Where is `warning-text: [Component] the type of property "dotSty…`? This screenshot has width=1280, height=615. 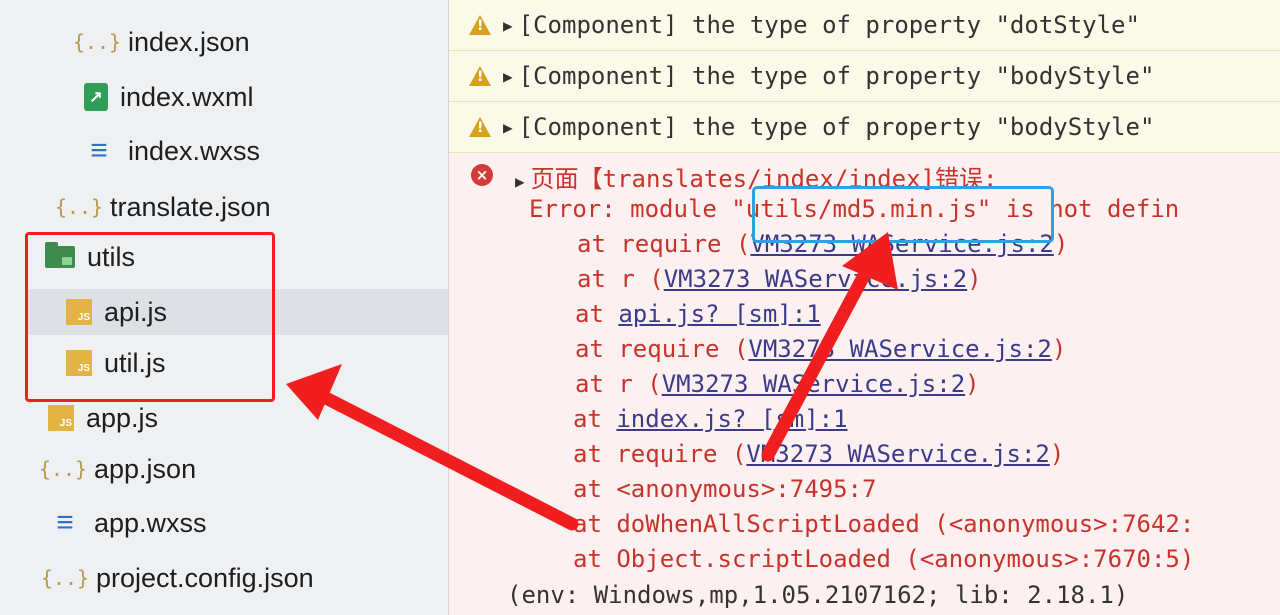
warning-text: [Component] the type of property "dotSty… is located at coordinates (829, 25).